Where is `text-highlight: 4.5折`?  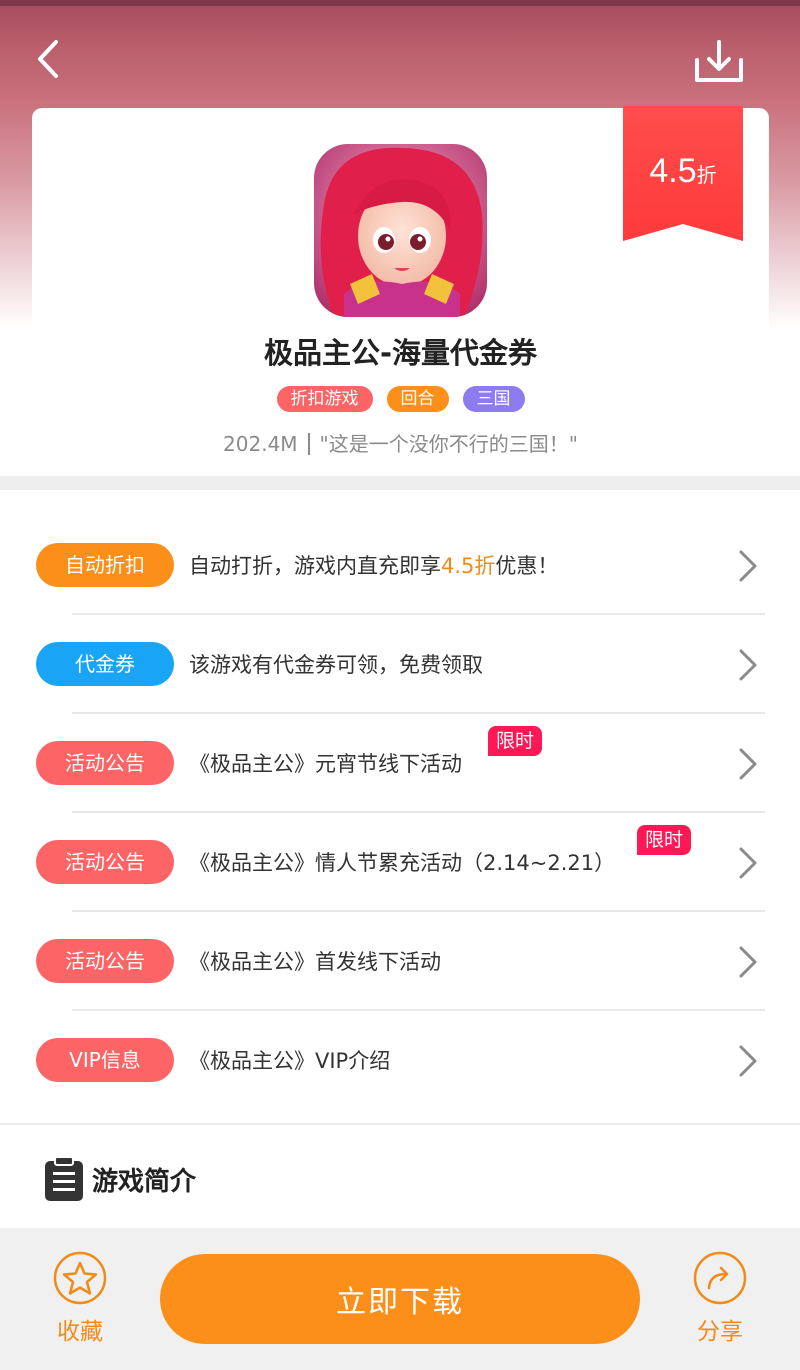 text-highlight: 4.5折 is located at coordinates (468, 566).